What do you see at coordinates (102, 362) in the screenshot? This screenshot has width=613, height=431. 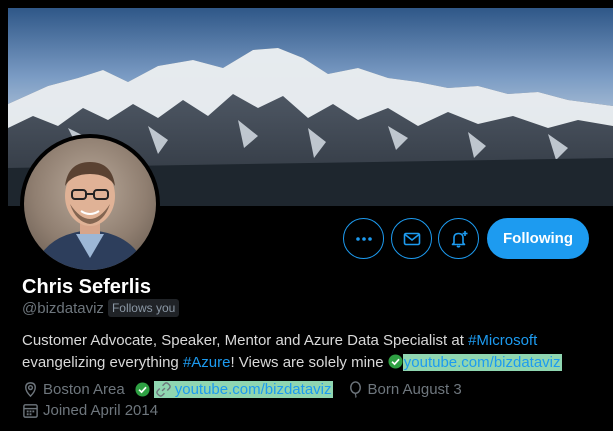 I see `bio-text-2: evangelizing everything` at bounding box center [102, 362].